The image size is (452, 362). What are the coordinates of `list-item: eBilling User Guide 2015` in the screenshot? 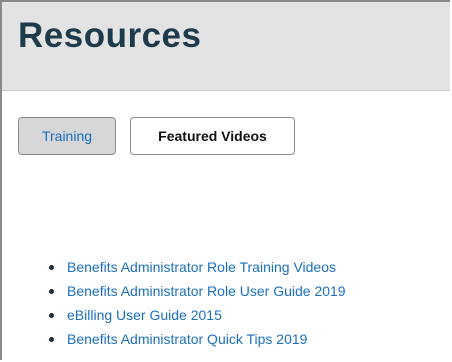 It's located at (174, 316).